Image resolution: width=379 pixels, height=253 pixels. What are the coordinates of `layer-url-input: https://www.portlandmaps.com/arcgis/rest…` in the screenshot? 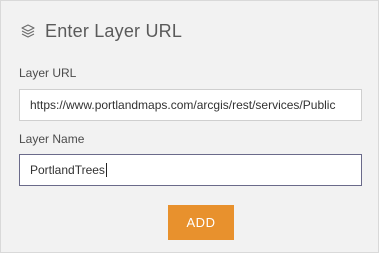 It's located at (190, 105).